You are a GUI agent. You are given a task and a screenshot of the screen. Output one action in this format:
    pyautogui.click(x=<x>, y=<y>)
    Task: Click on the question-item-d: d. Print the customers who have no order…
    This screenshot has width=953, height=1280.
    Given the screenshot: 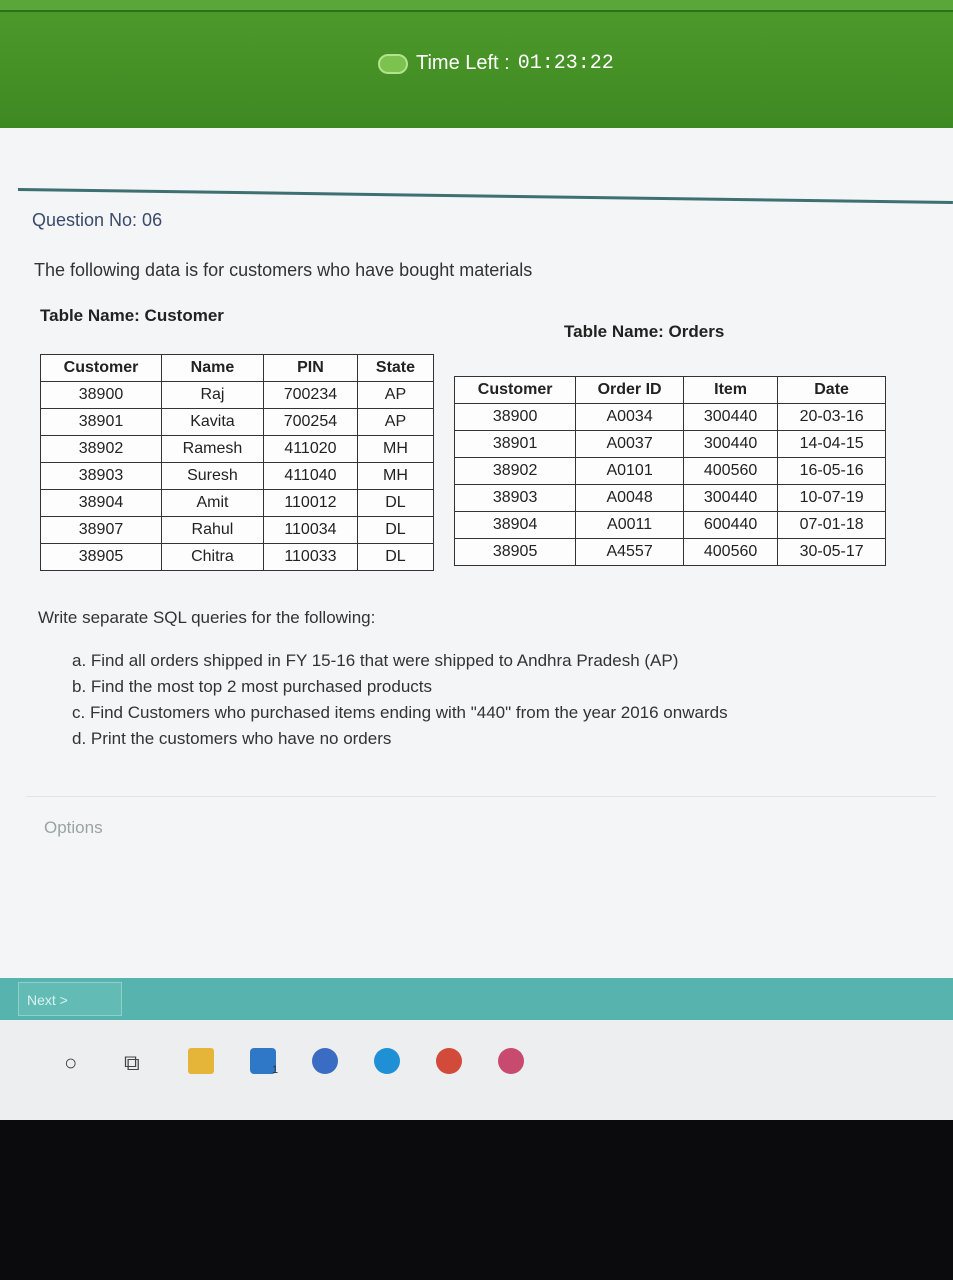 What is the action you would take?
    pyautogui.click(x=232, y=738)
    